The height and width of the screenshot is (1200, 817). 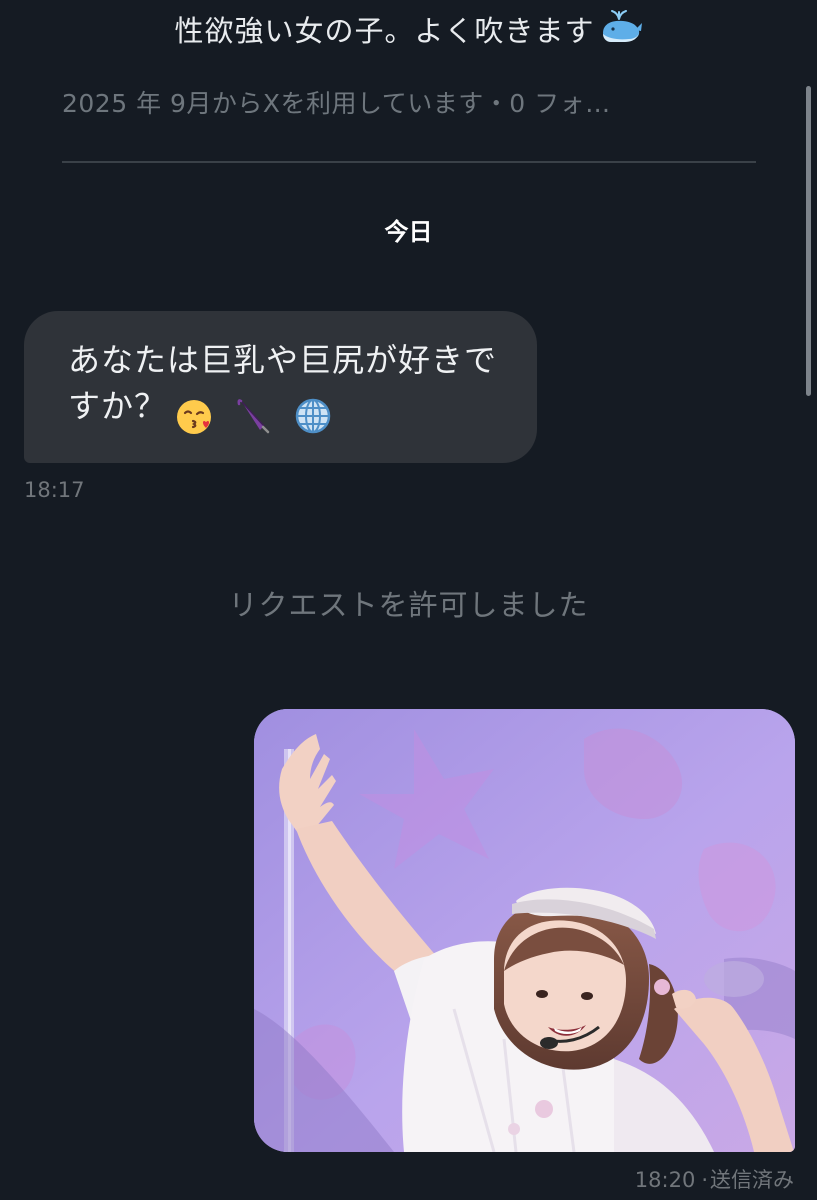 What do you see at coordinates (621, 30) in the screenshot?
I see `whale-icon` at bounding box center [621, 30].